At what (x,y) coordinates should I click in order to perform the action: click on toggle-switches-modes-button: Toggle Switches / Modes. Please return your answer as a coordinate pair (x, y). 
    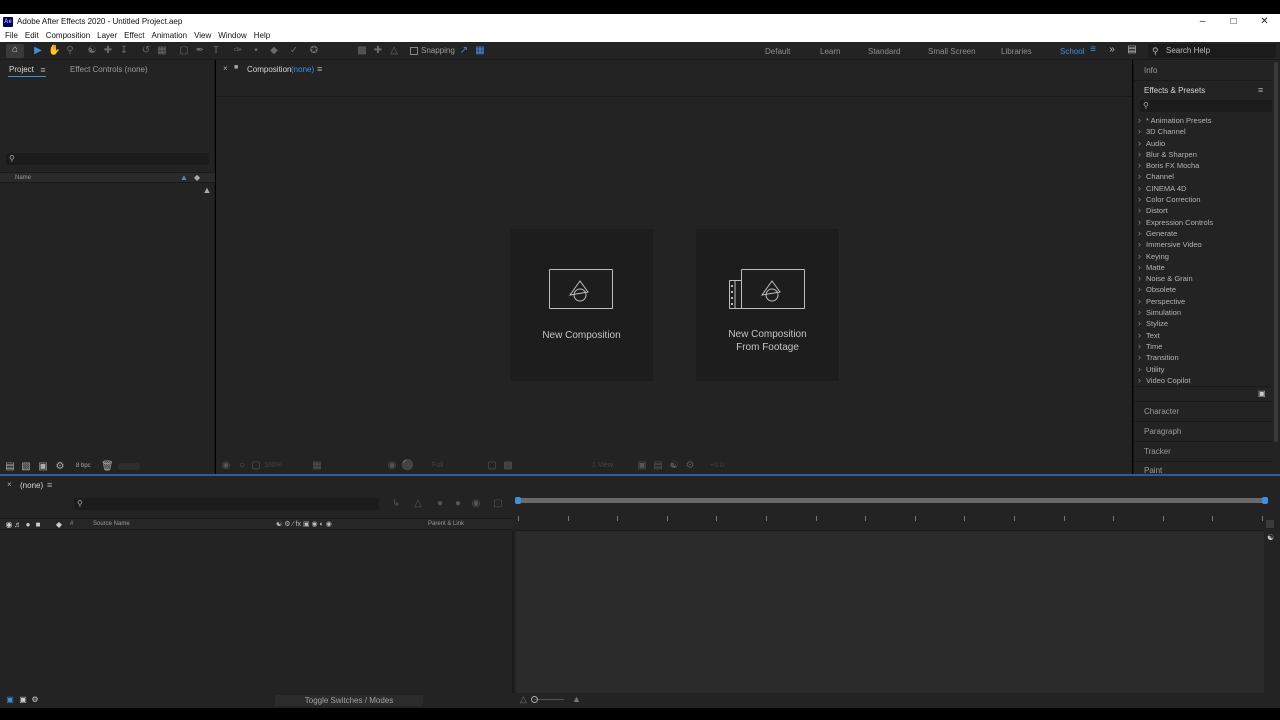
    Looking at the image, I should click on (349, 700).